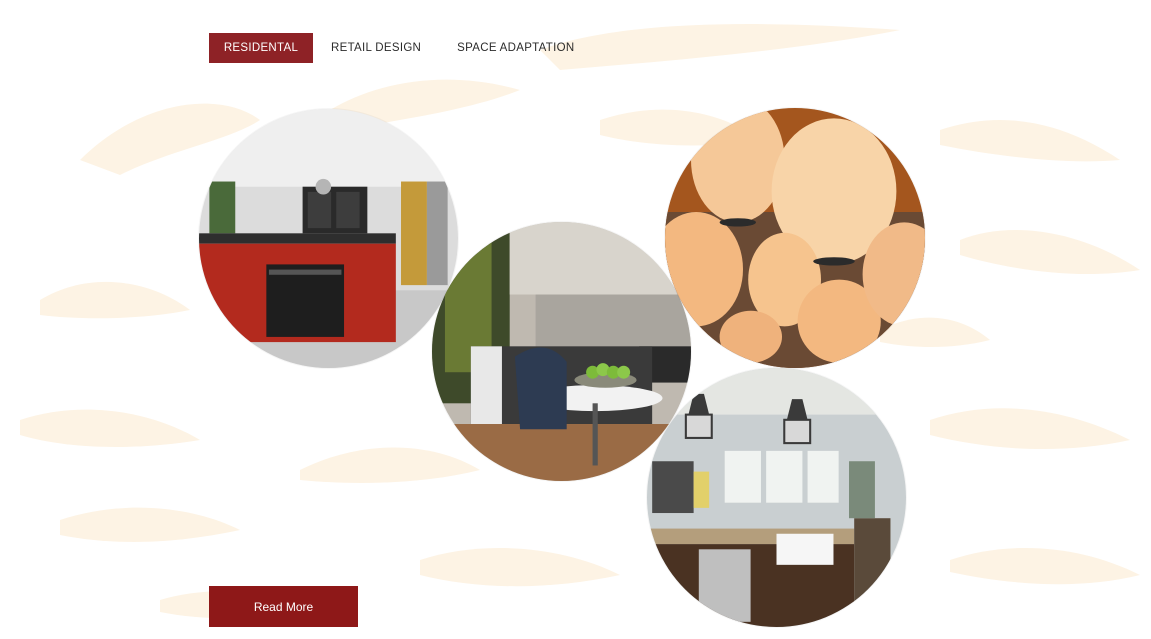 This screenshot has width=1151, height=639. I want to click on tab-retail-design: RETAIL DESIGN, so click(376, 48).